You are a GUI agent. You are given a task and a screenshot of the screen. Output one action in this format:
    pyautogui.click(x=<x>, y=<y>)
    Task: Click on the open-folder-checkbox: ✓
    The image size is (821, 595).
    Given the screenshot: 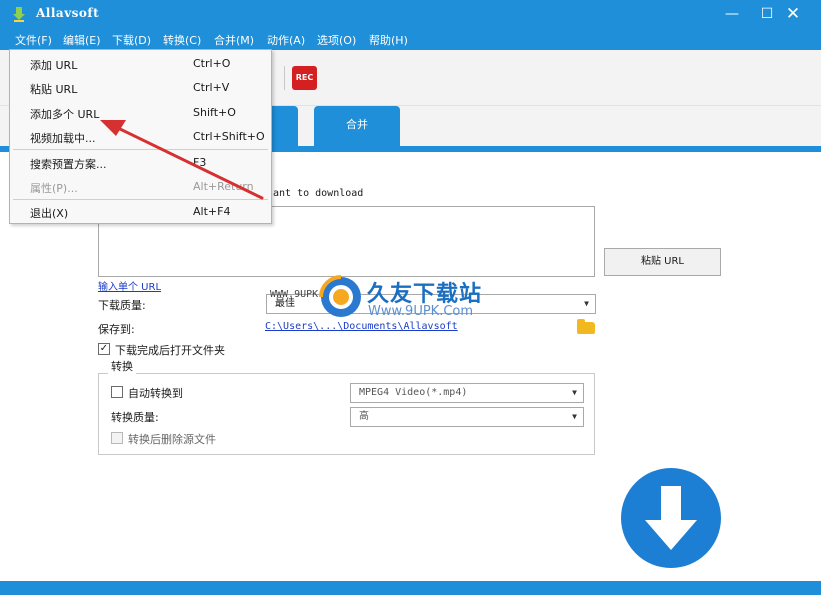 What is the action you would take?
    pyautogui.click(x=104, y=349)
    